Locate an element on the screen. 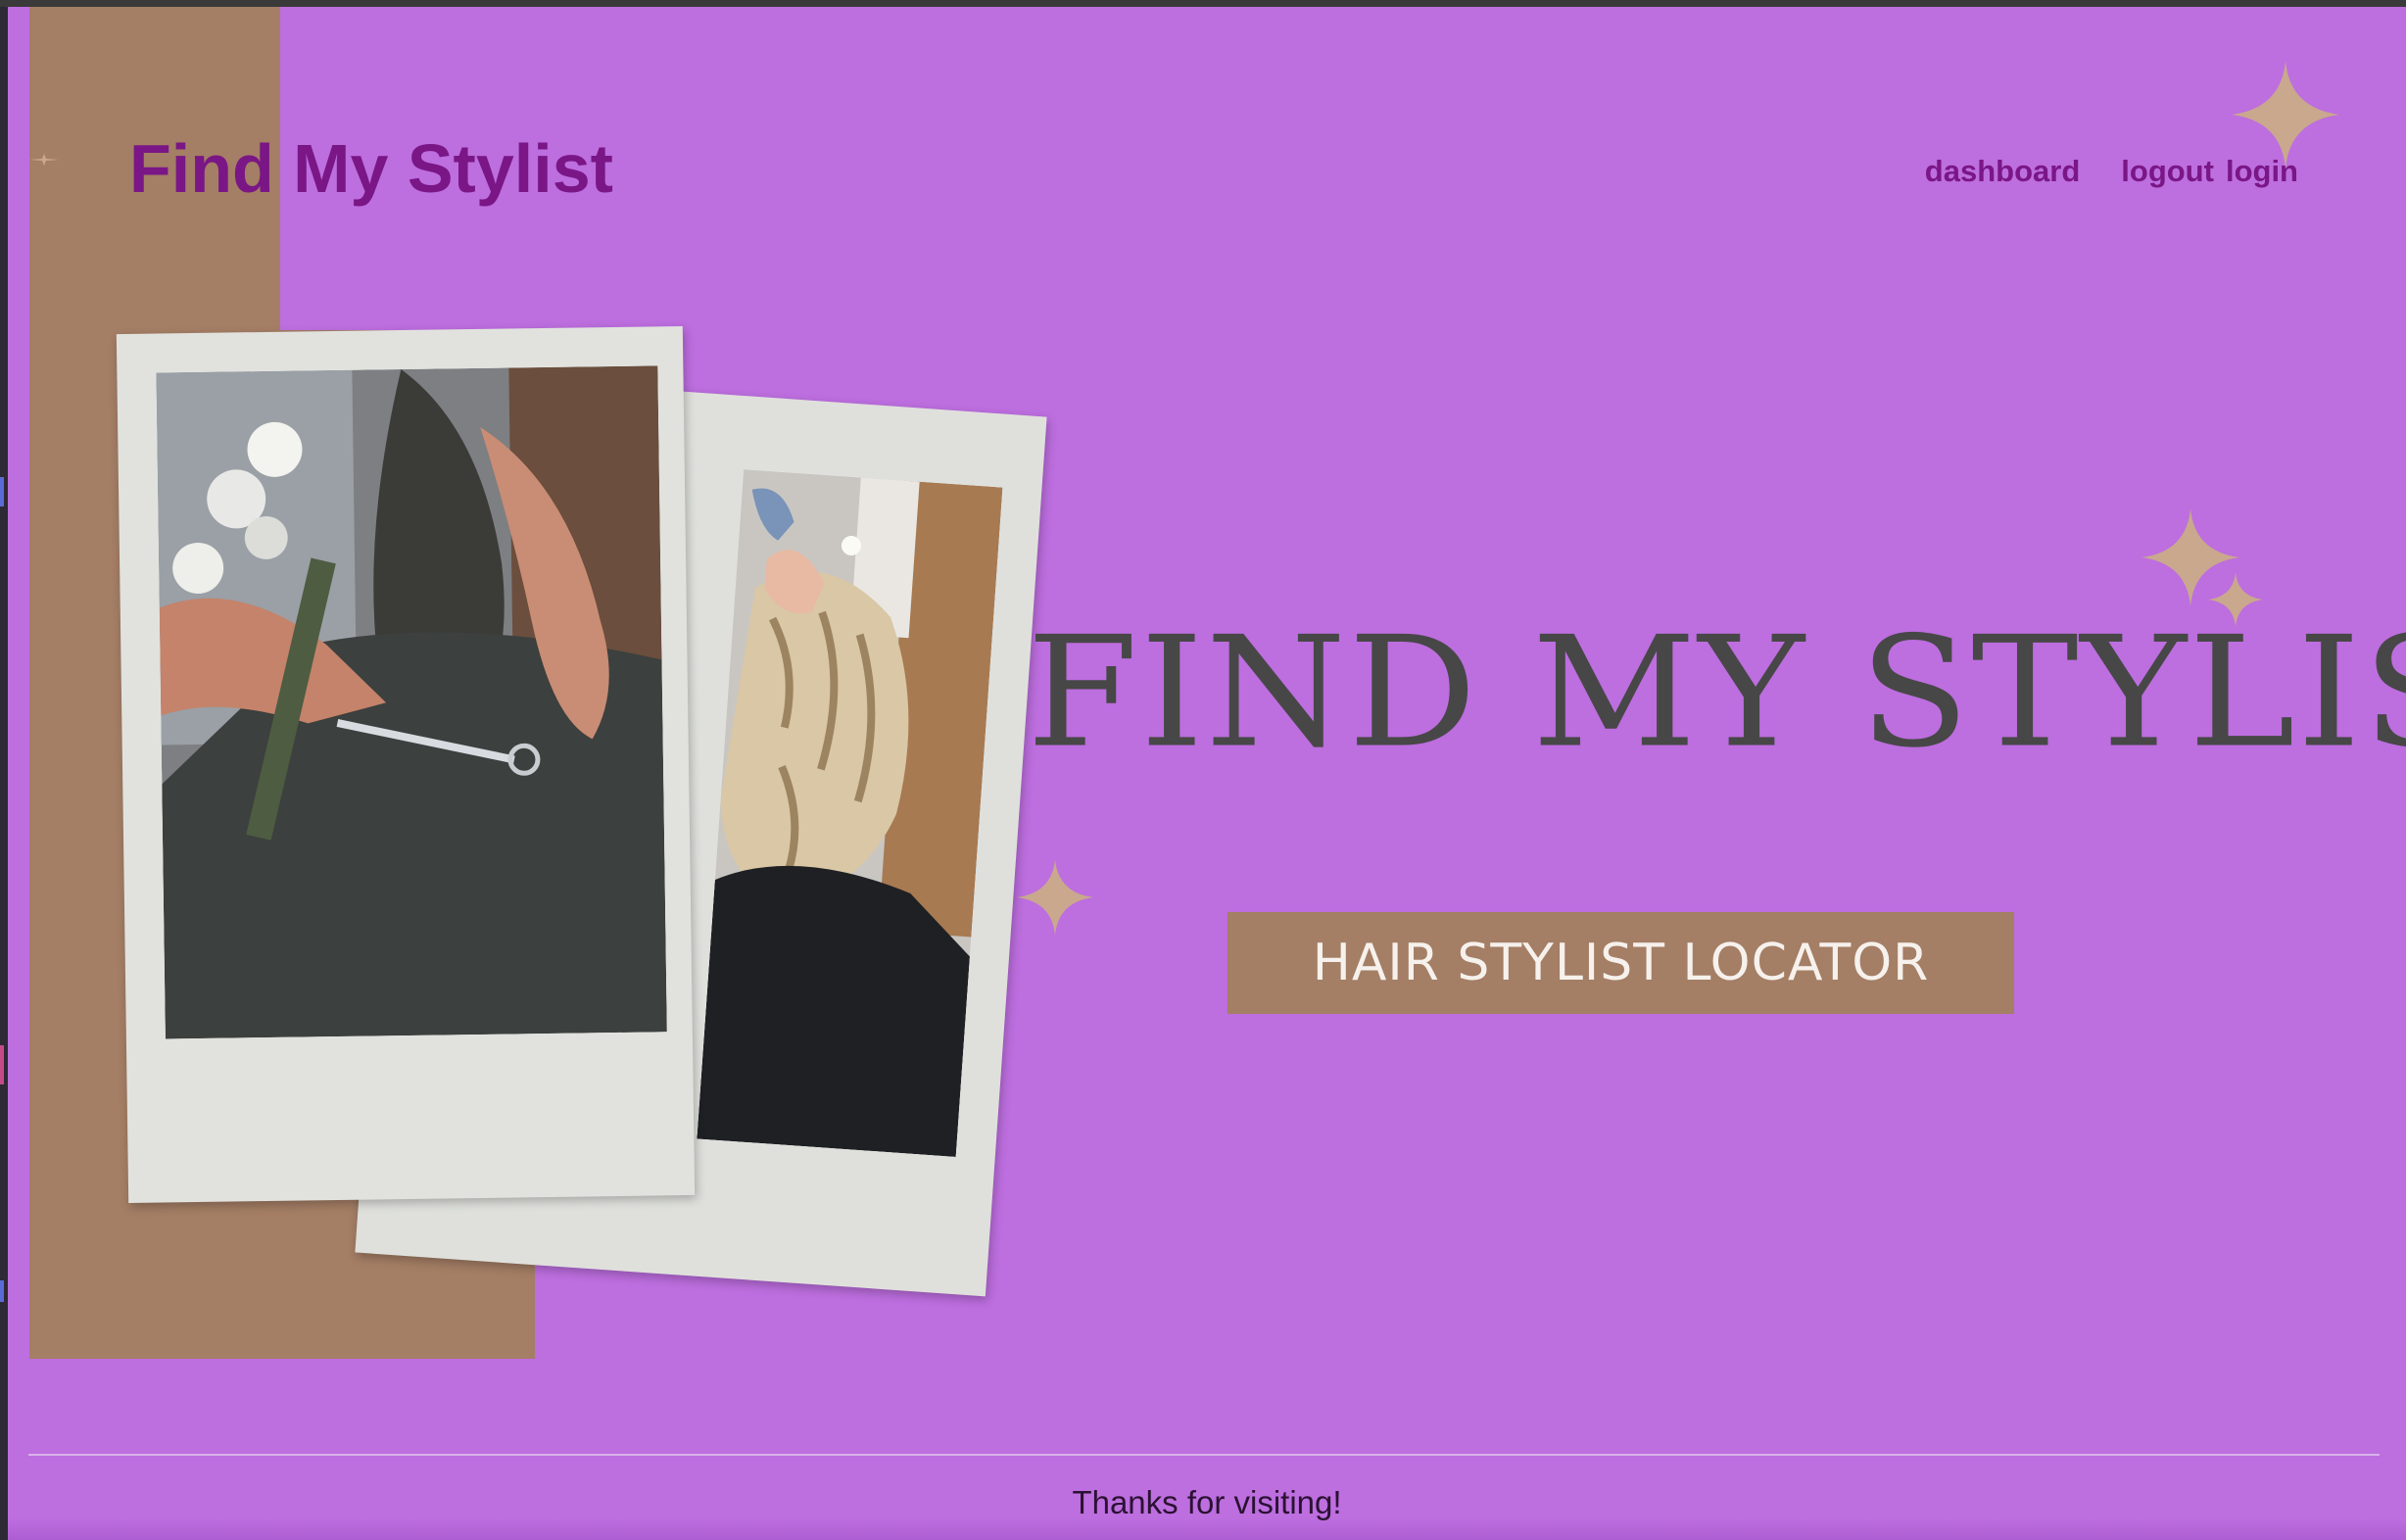 The width and height of the screenshot is (2406, 1540). nav-dashboard-link: dashboard is located at coordinates (2002, 171).